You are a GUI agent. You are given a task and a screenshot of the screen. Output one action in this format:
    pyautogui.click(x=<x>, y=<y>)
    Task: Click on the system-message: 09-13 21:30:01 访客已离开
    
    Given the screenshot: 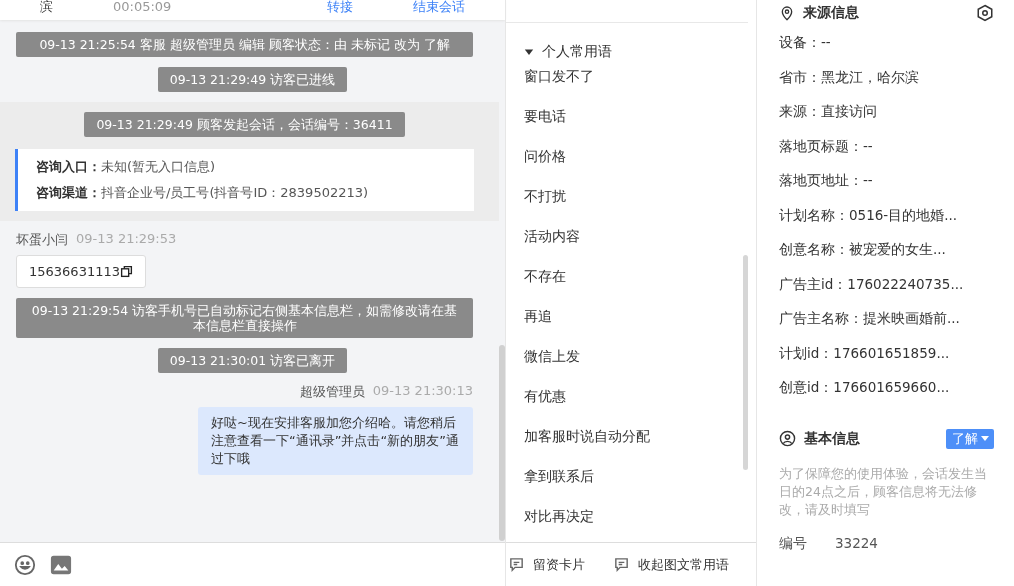 What is the action you would take?
    pyautogui.click(x=252, y=360)
    